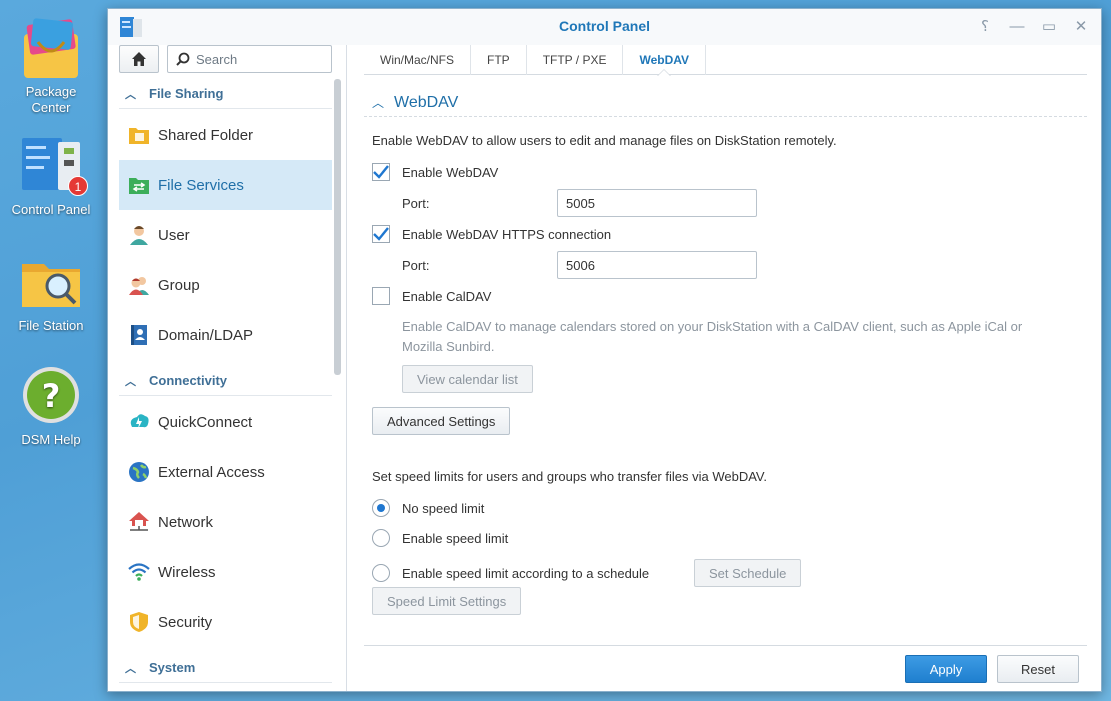  Describe the element at coordinates (188, 380) in the screenshot. I see `section-label: Connectivity` at that location.